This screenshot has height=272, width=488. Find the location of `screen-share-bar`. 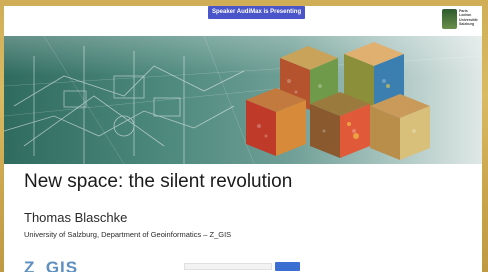

screen-share-bar is located at coordinates (254, 266).